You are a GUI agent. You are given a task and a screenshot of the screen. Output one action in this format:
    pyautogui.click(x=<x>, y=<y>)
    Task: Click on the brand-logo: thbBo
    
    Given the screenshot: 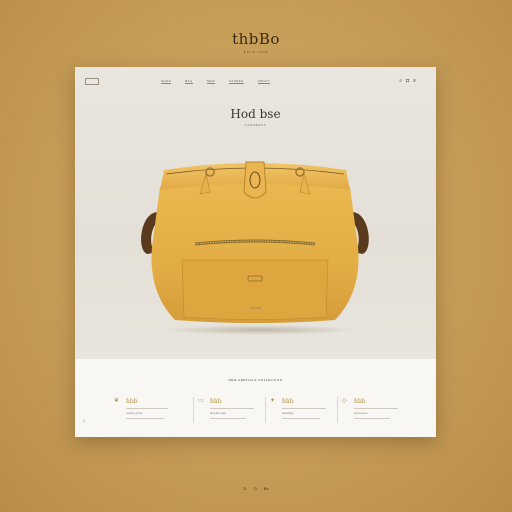 What is the action you would take?
    pyautogui.click(x=256, y=39)
    